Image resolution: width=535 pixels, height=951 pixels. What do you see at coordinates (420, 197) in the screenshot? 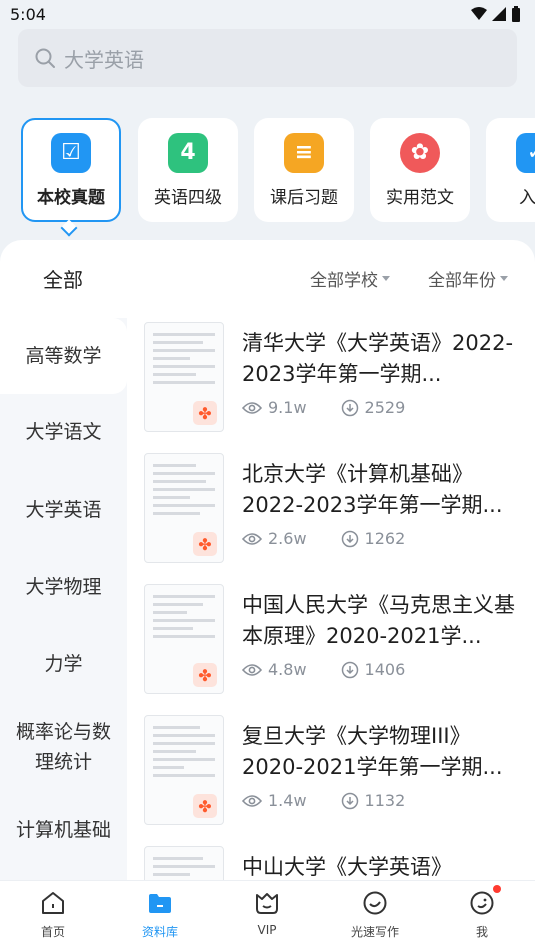
I see `category-label: 实用范文` at bounding box center [420, 197].